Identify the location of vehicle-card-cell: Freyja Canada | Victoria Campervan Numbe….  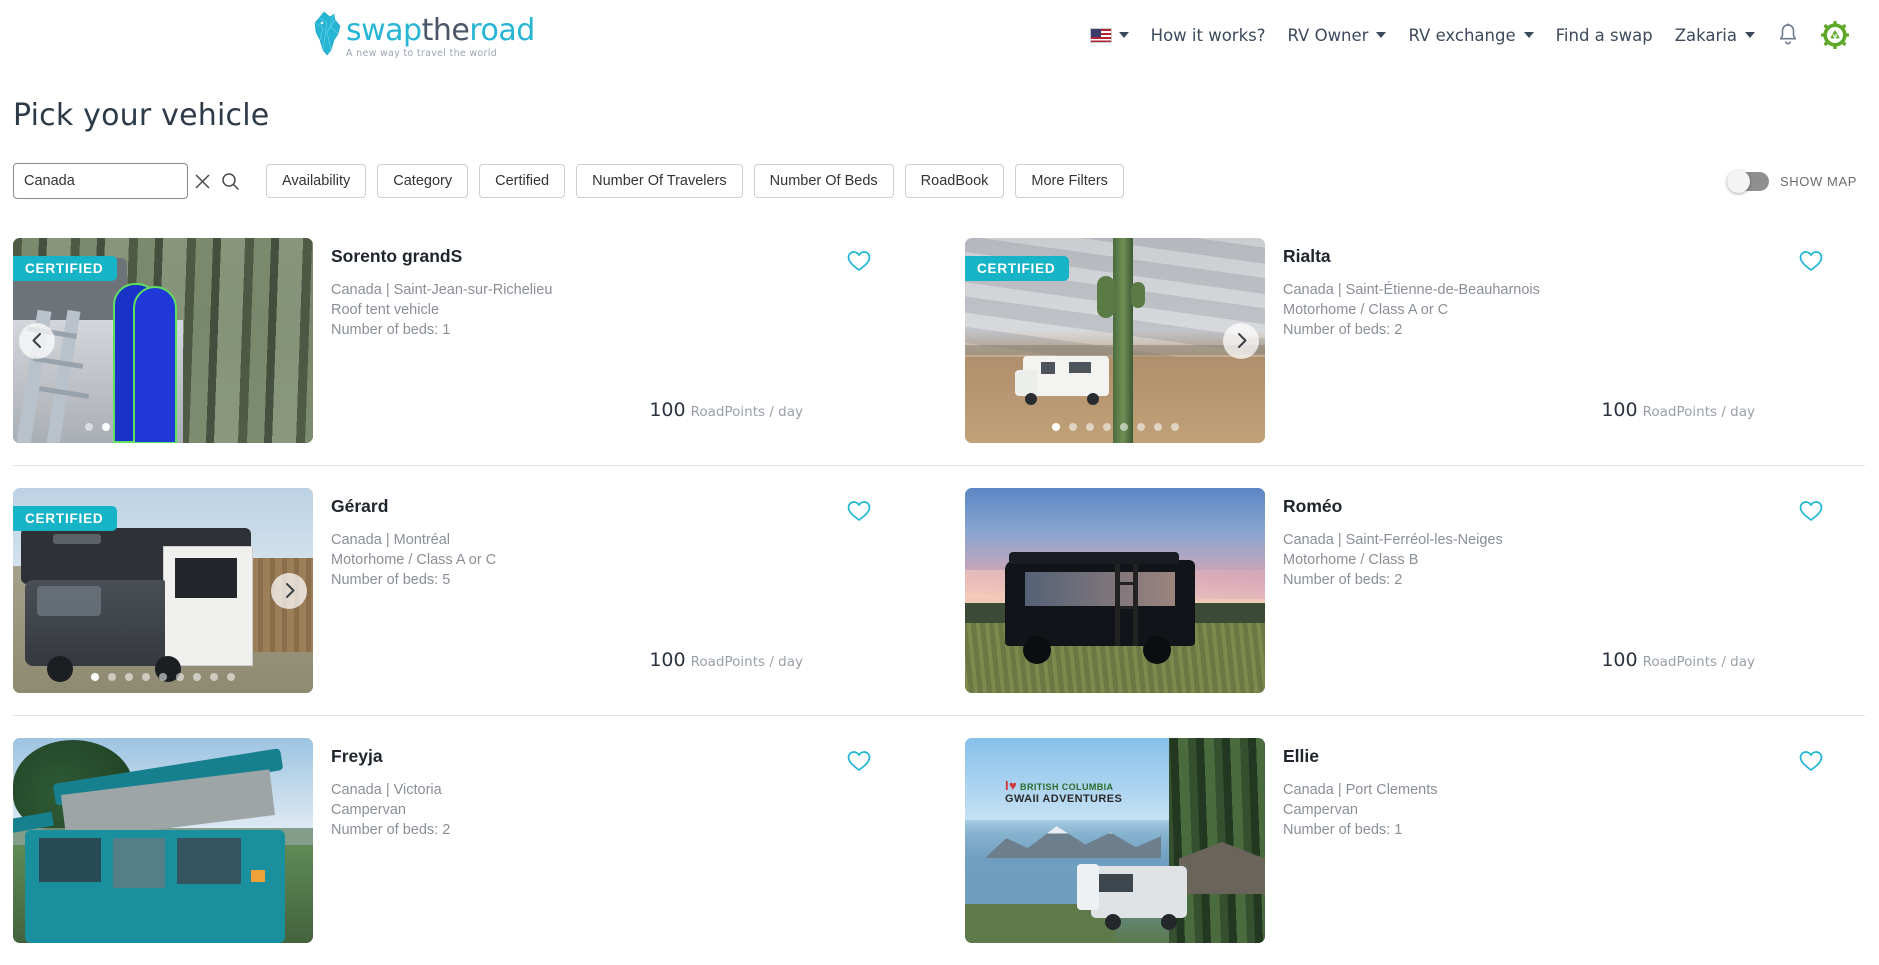
(476, 840).